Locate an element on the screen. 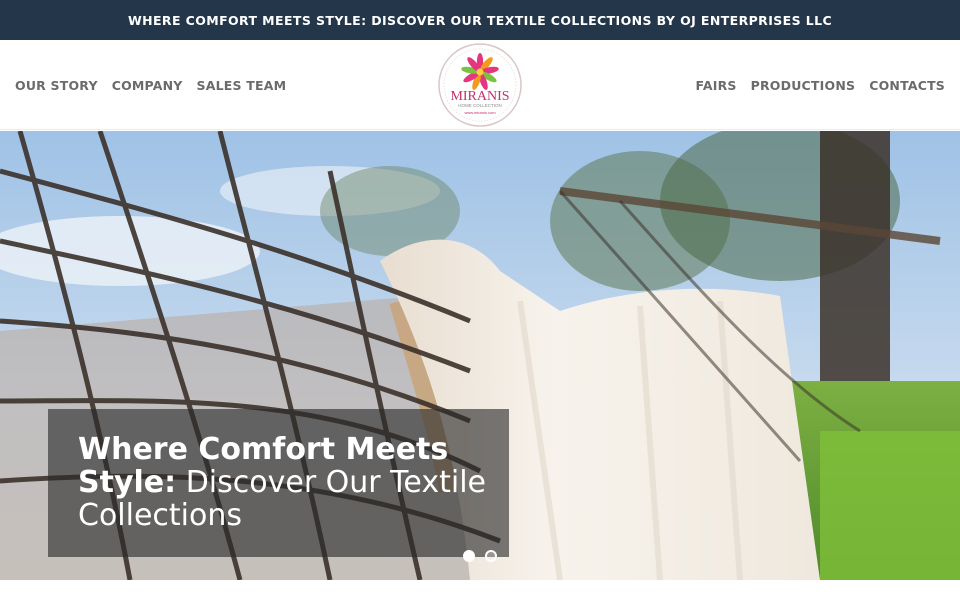  logo-emblem: MIRANIS HOME COLLECTION www.miranis.com is located at coordinates (480, 85).